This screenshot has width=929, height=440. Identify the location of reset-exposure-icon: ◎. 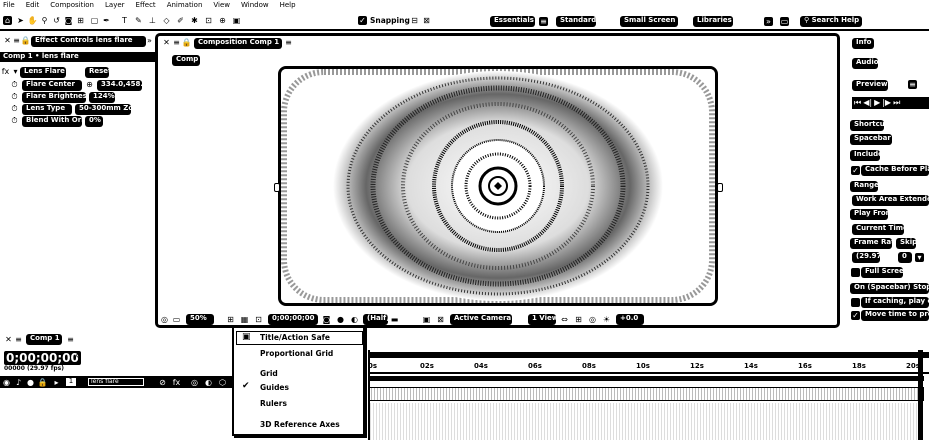
(592, 319).